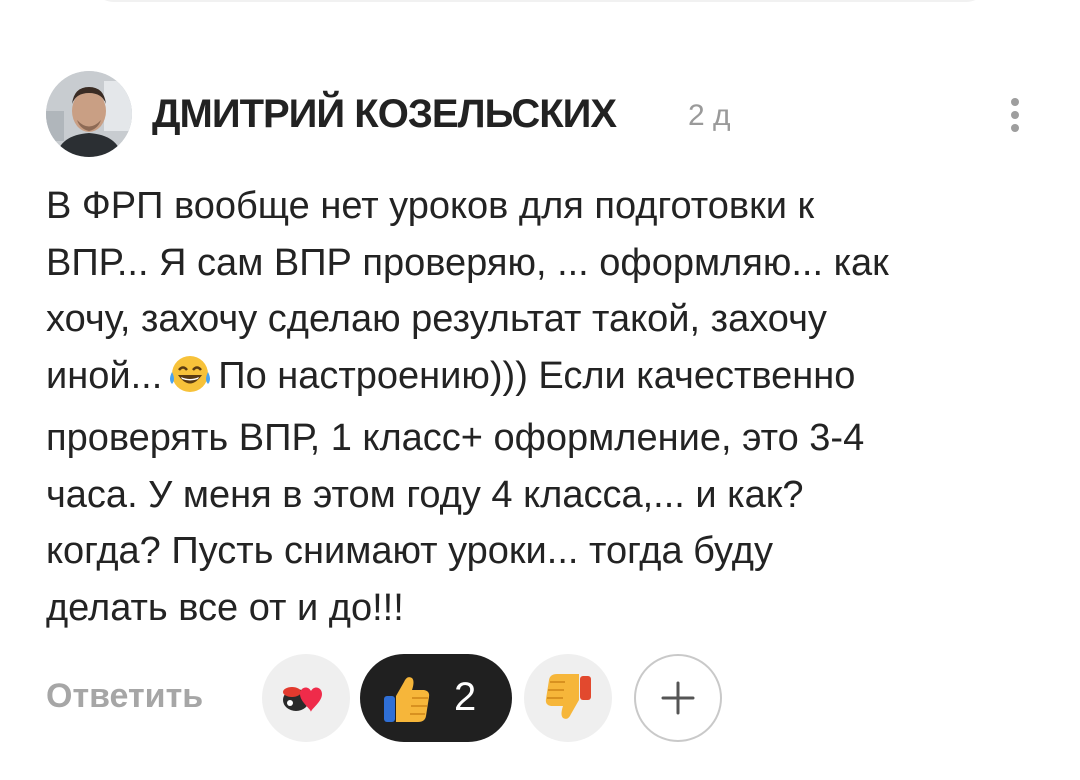 Image resolution: width=1080 pixels, height=780 pixels. I want to click on comment-line: По настроению))) Если качественно, so click(537, 375).